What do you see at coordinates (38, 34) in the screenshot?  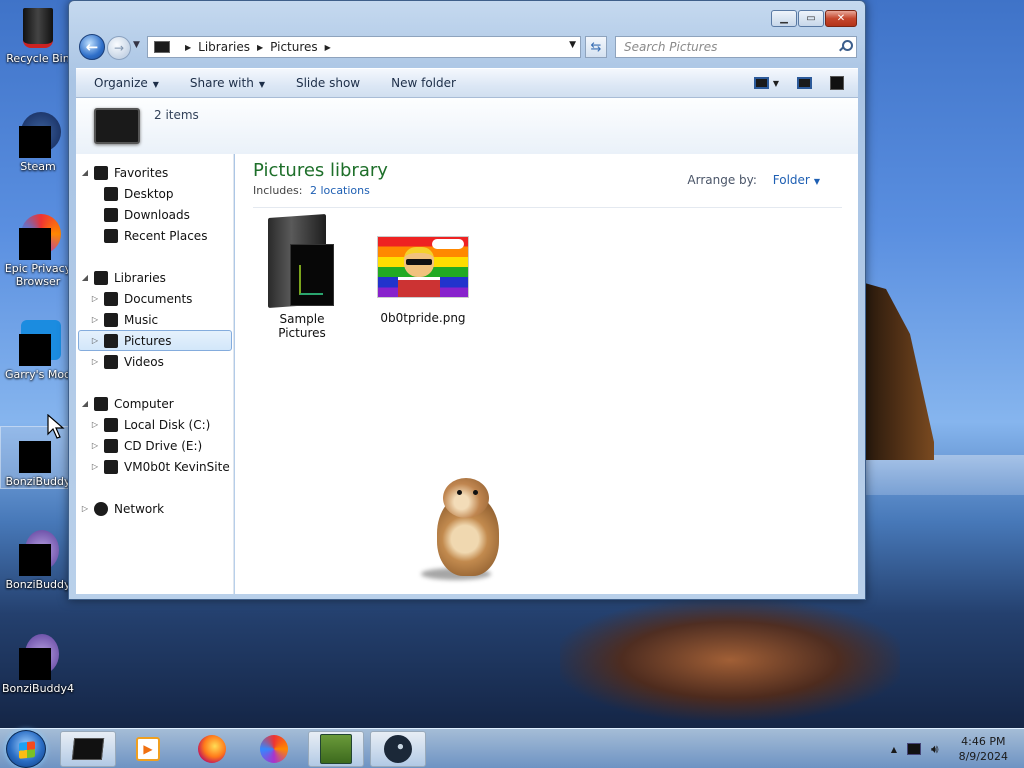 I see `desktop-icon-recycle-bin: Recycle Bin` at bounding box center [38, 34].